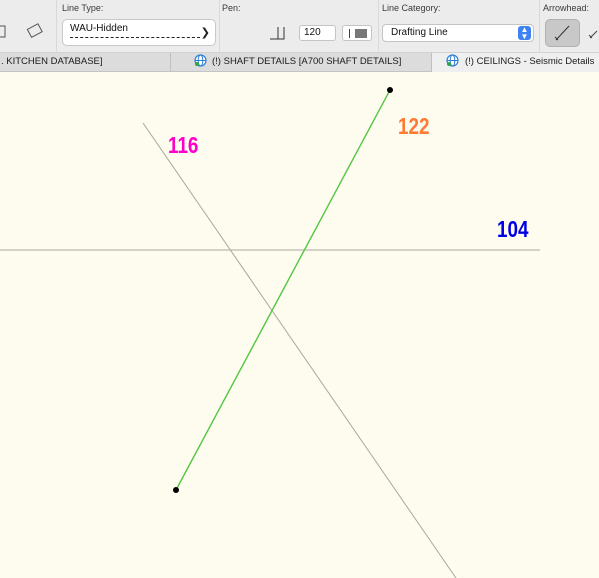 The image size is (599, 578). Describe the element at coordinates (593, 35) in the screenshot. I see `arrow-options-icon` at that location.